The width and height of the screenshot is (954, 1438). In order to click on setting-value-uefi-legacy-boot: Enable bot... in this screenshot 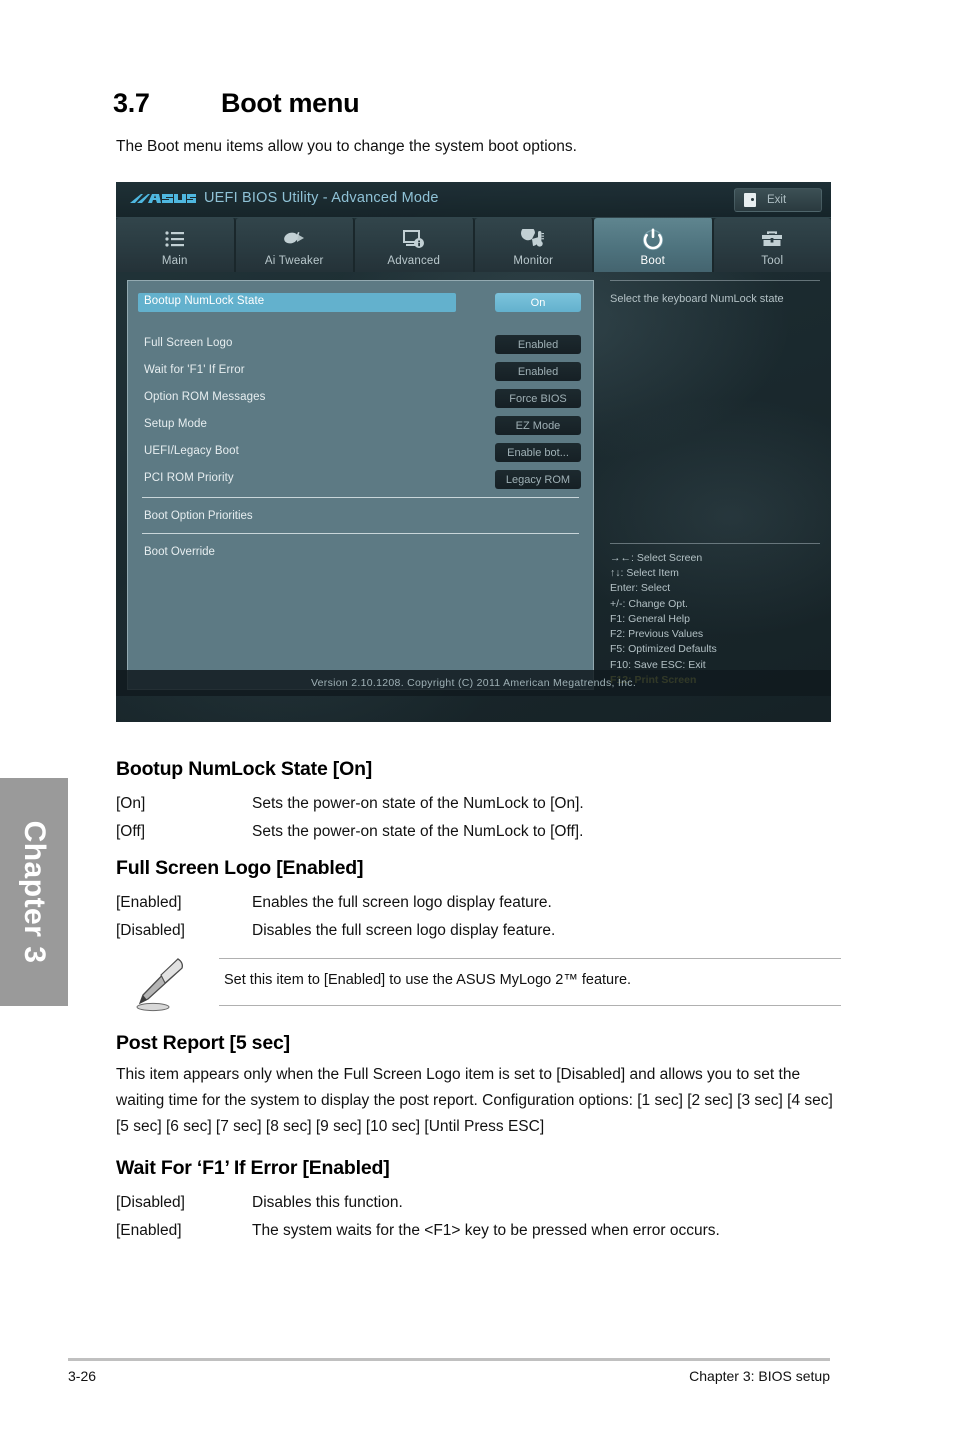, I will do `click(538, 452)`.